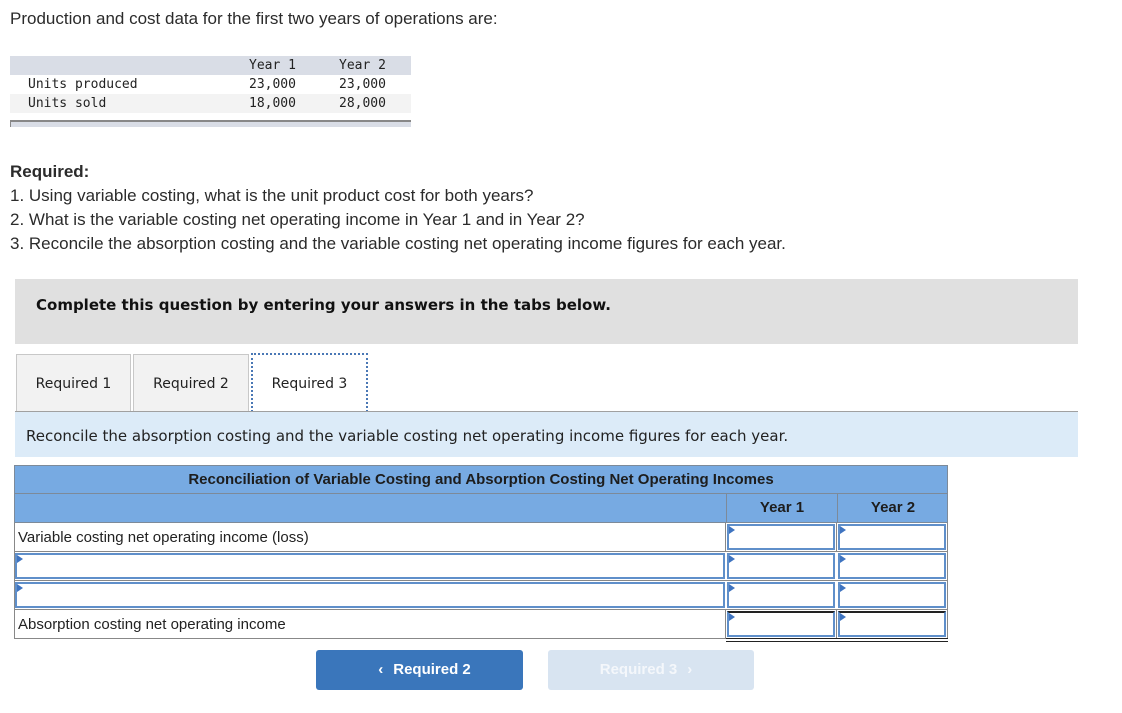 Image resolution: width=1122 pixels, height=713 pixels. What do you see at coordinates (210, 65) in the screenshot?
I see `data-table-header: Year 1 Year 2` at bounding box center [210, 65].